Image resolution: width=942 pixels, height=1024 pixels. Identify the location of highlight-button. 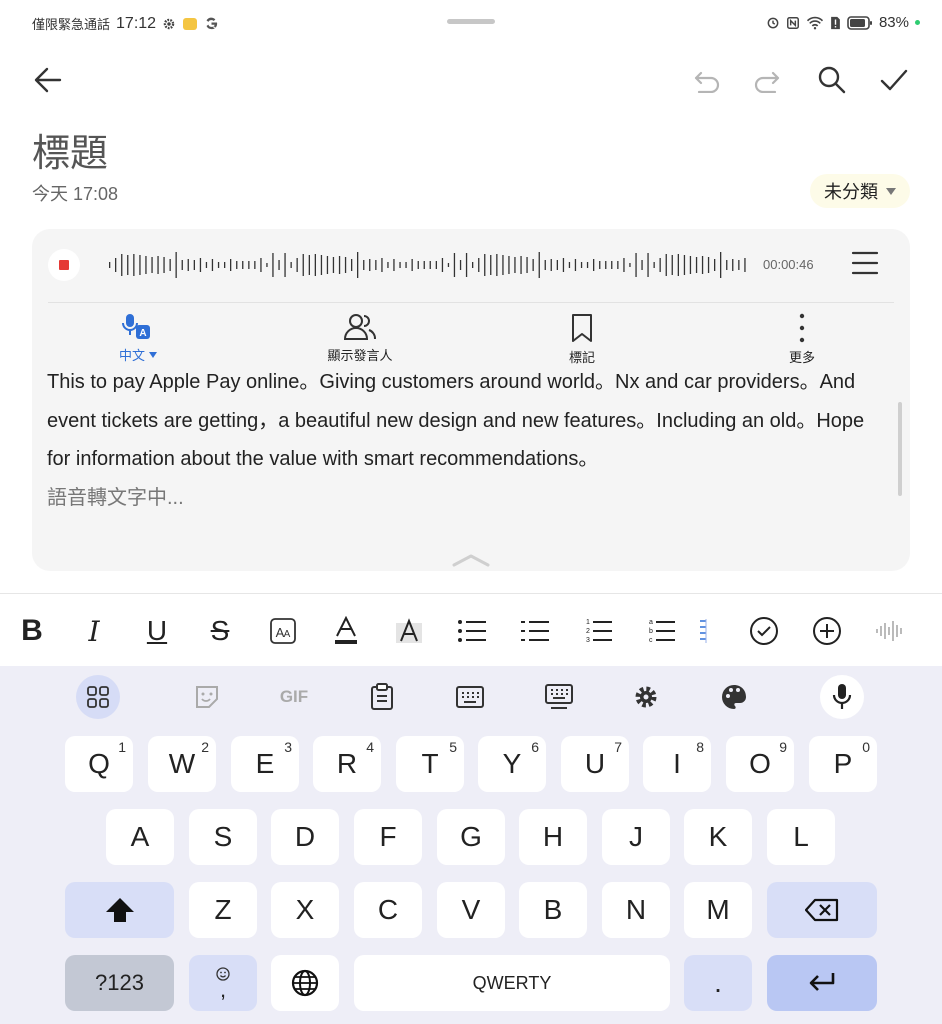
(409, 631).